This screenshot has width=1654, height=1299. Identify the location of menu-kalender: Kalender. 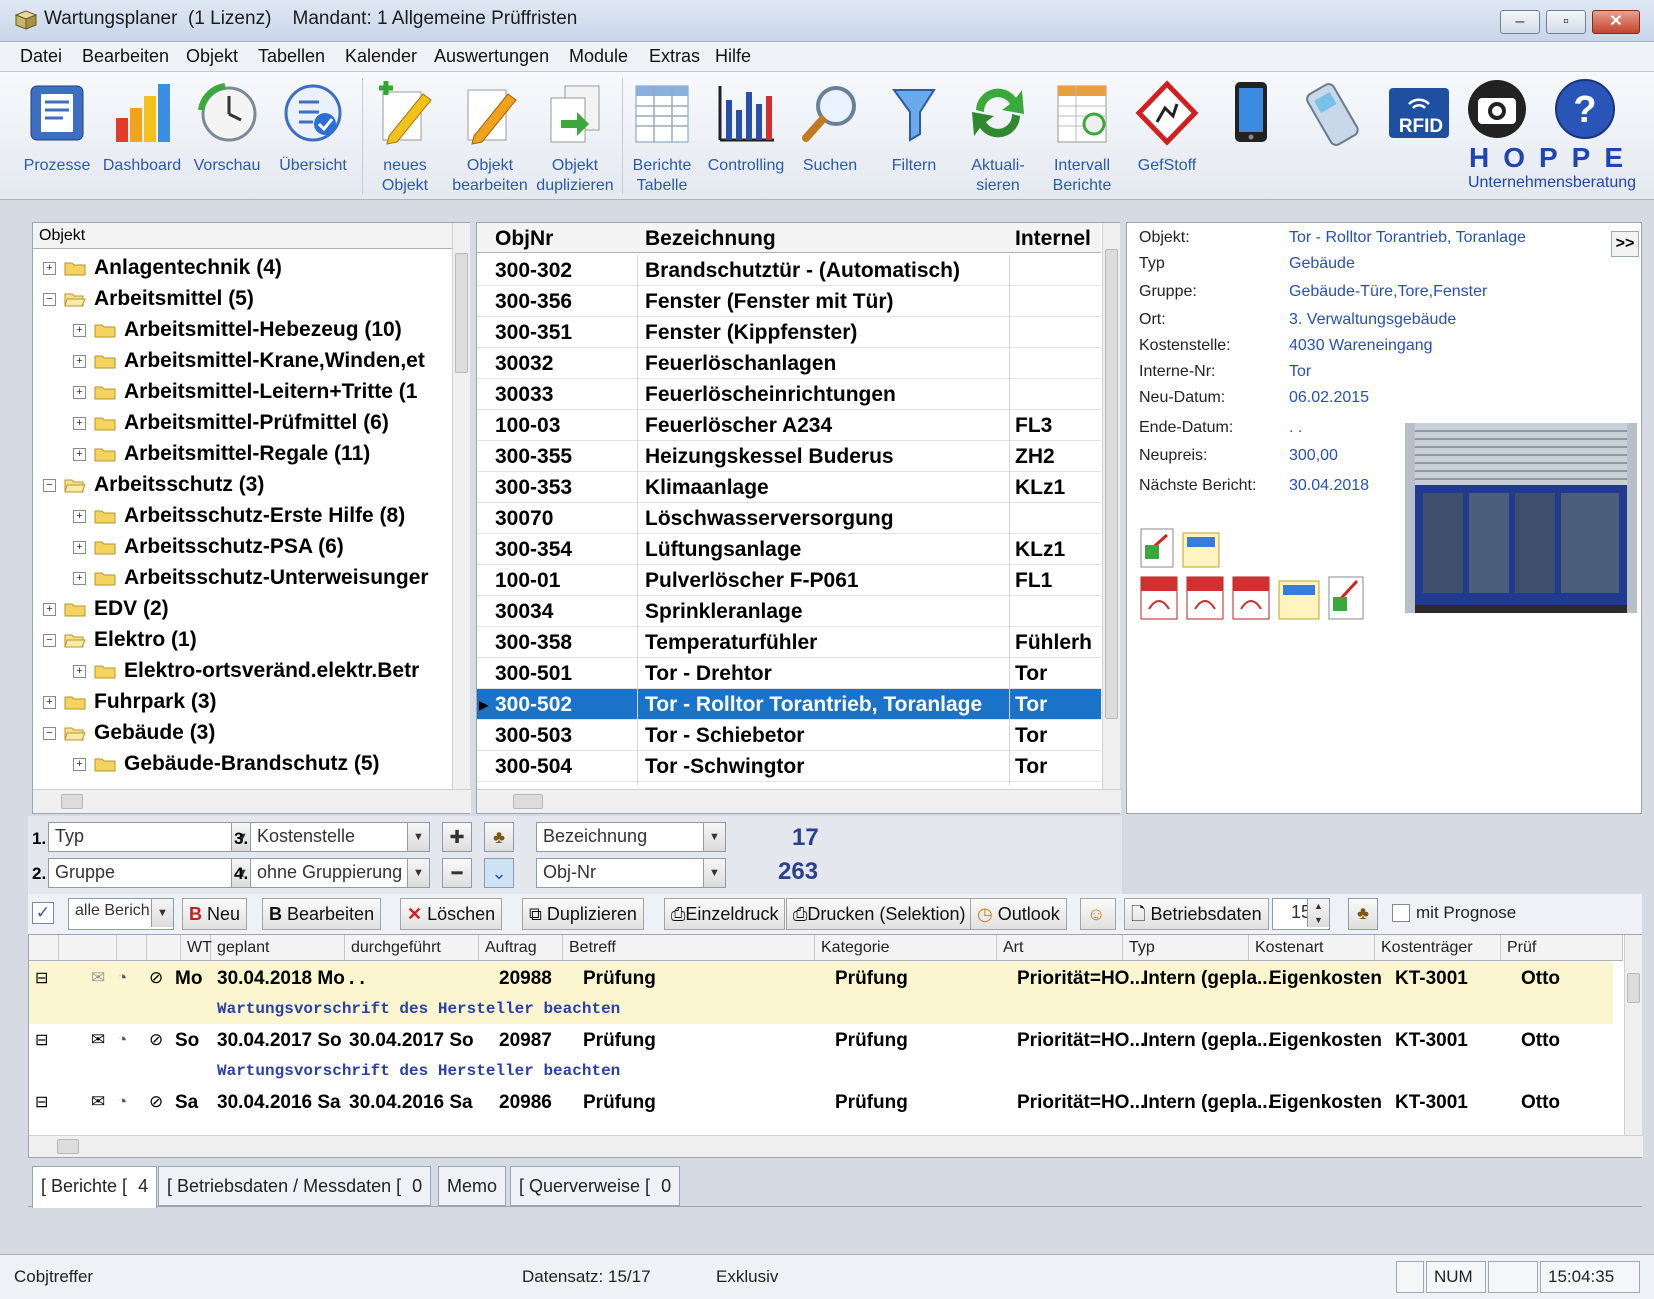
(381, 56).